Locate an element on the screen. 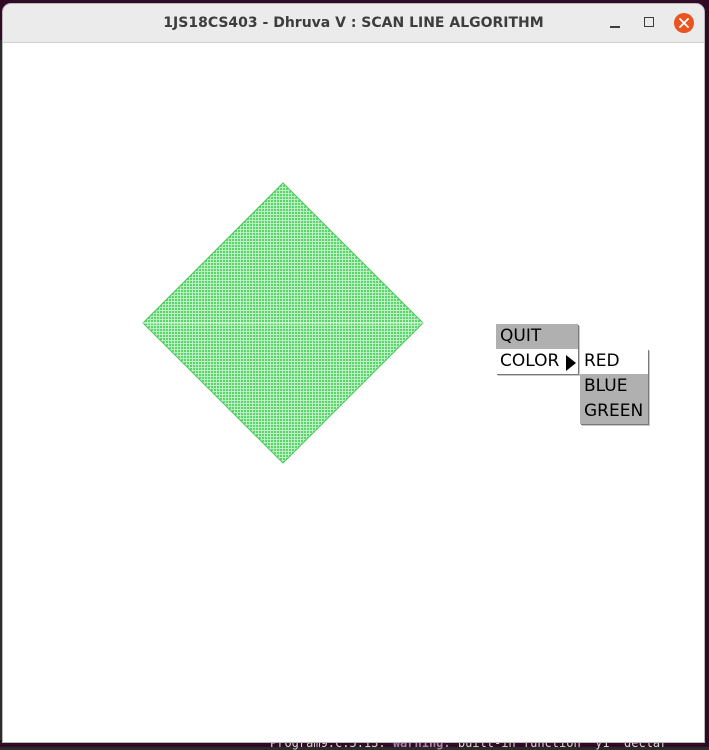 This screenshot has width=709, height=750. color-submenu: RED BLUE GREEN is located at coordinates (614, 386).